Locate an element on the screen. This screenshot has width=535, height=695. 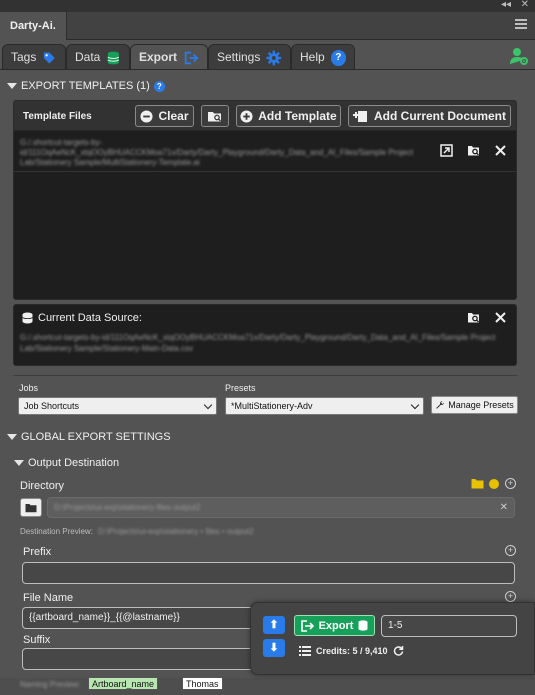
move-up-button: ⬆ is located at coordinates (274, 625).